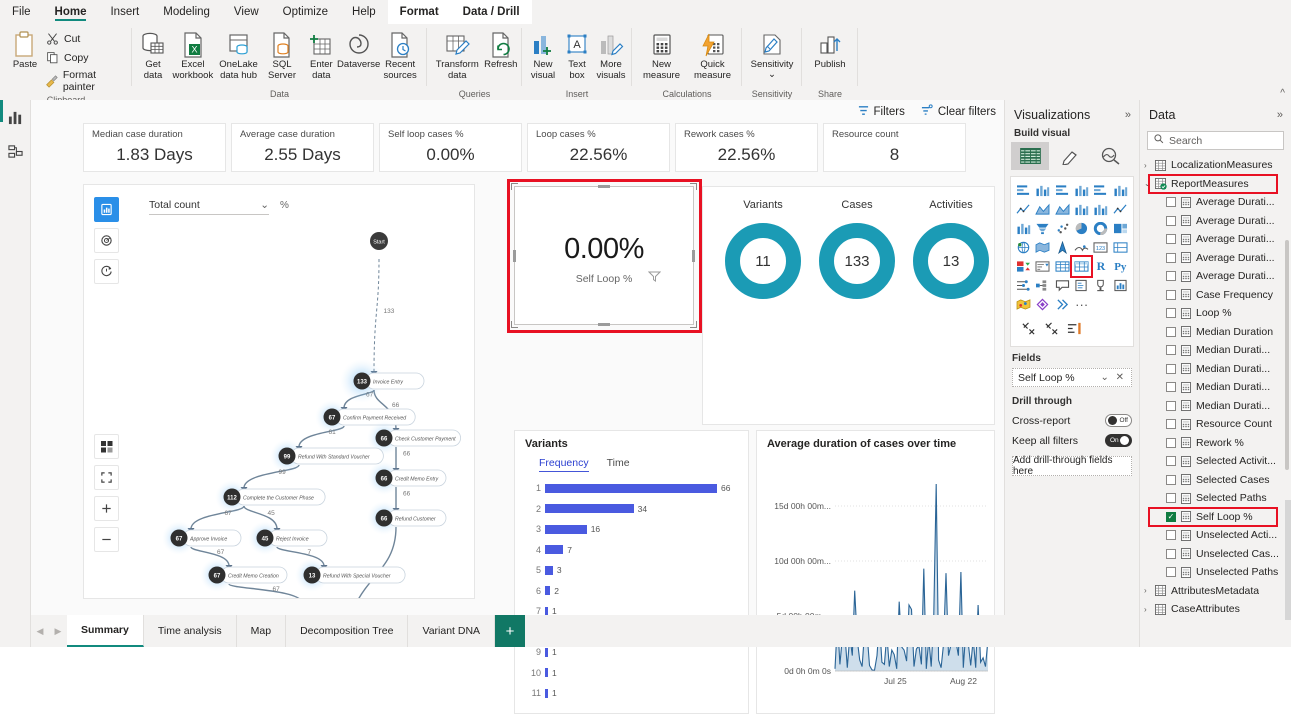  Describe the element at coordinates (58, 631) in the screenshot. I see `page-next-icon: ▶` at that location.